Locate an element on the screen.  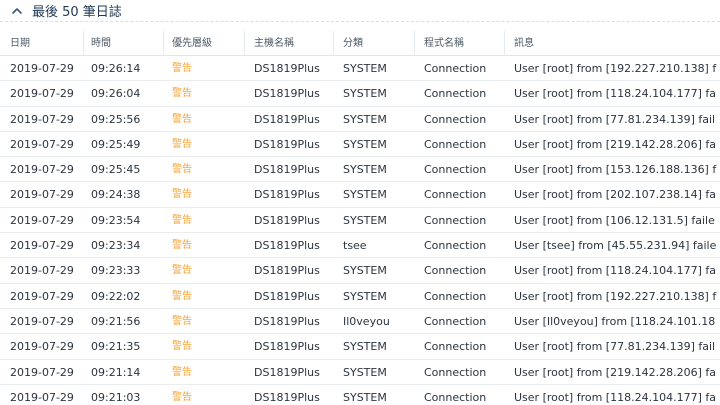
column-header-date: 日期 is located at coordinates (47, 43).